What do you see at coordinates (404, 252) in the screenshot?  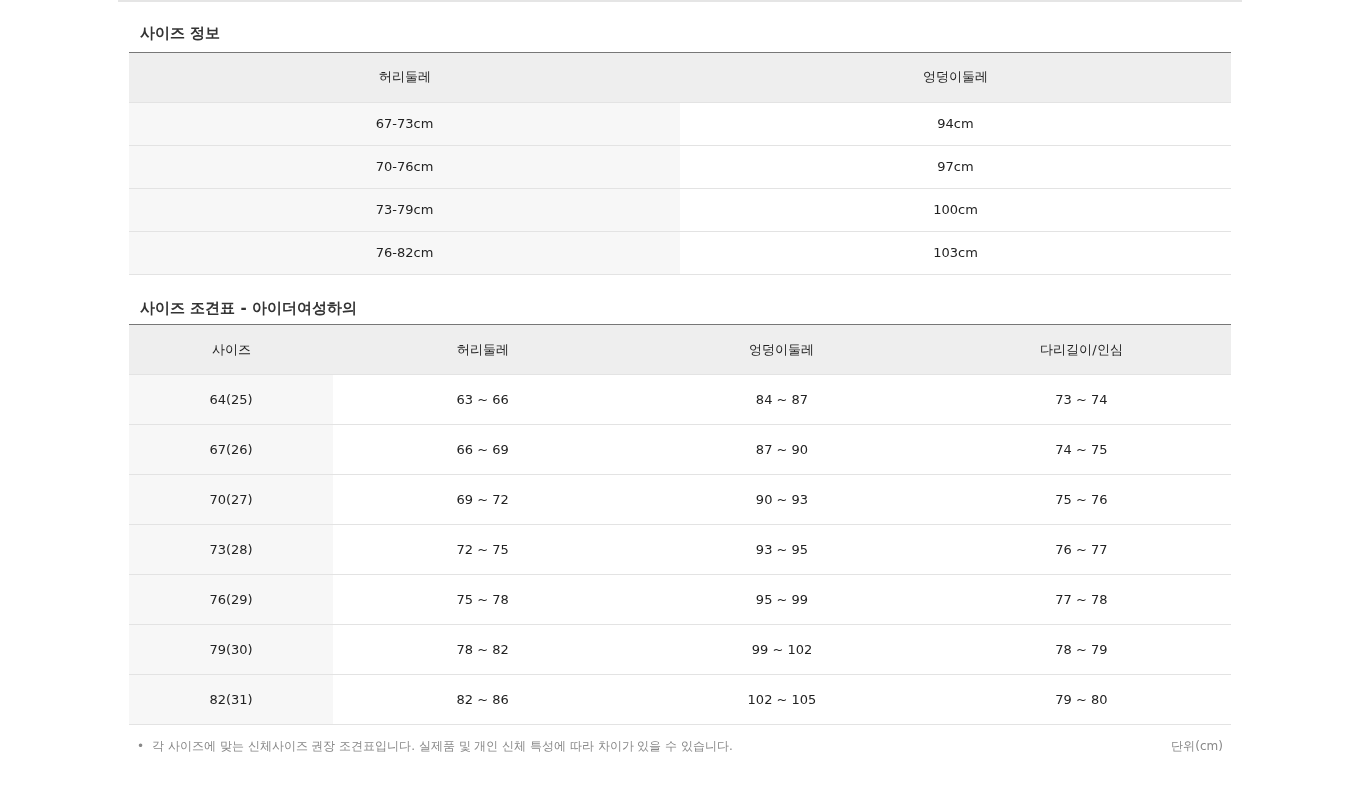 I see `table-cell: 76-82cm` at bounding box center [404, 252].